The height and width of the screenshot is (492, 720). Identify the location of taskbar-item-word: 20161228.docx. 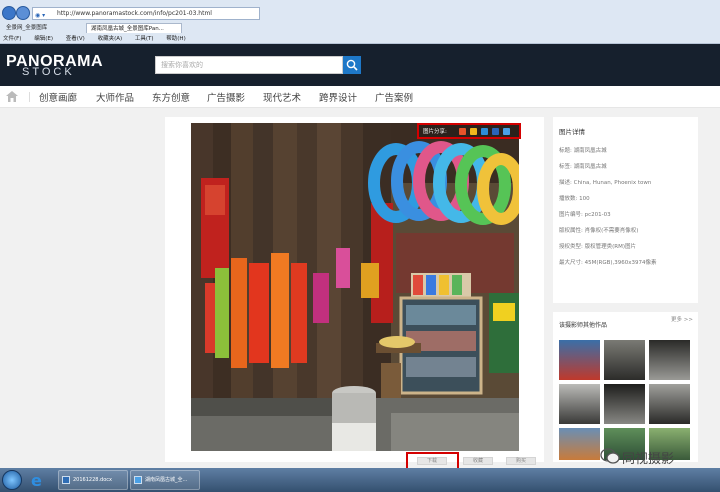
(93, 480).